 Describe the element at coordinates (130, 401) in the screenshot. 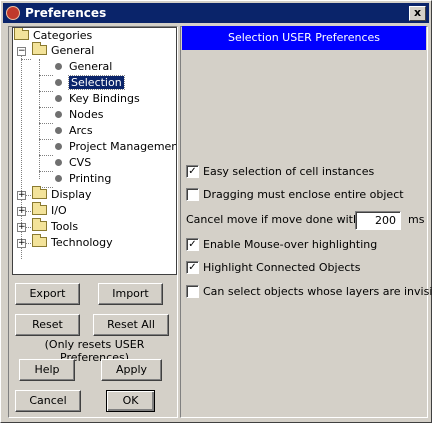

I see `ok-button: OK` at that location.